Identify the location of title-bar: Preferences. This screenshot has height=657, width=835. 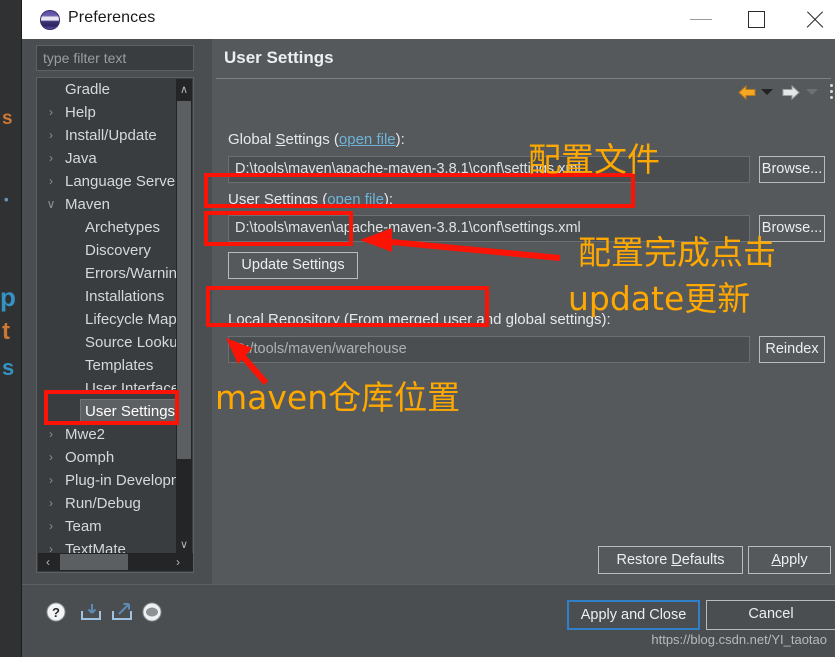
(428, 19).